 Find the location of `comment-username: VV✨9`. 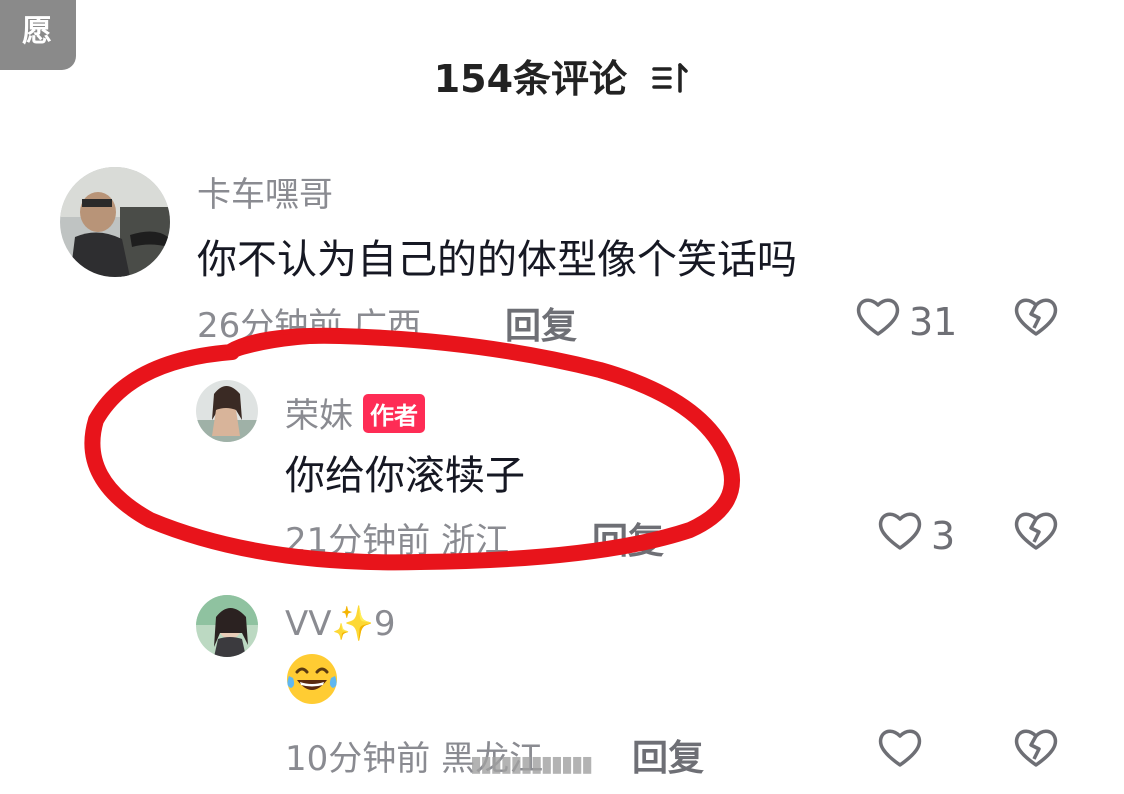

comment-username: VV✨9 is located at coordinates (340, 624).